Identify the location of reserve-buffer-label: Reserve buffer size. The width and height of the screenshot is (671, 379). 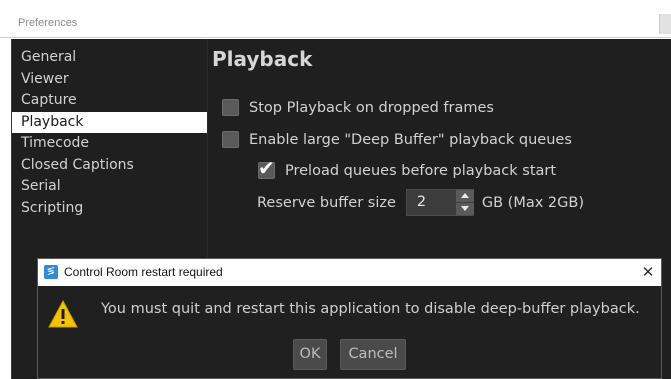
(326, 202).